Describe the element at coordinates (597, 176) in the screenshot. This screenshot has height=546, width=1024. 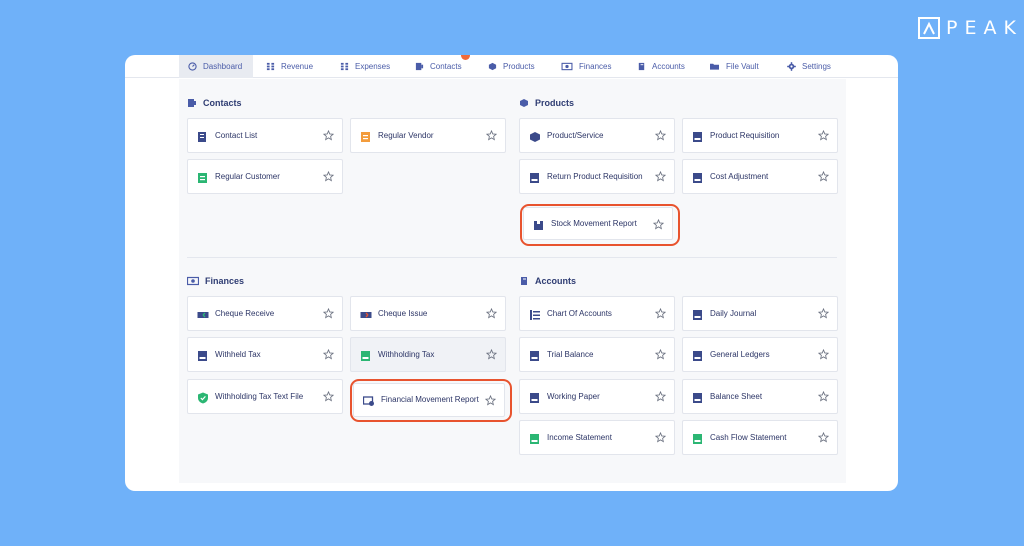
I see `card-return-product-requisition: Return Product Requisition` at that location.